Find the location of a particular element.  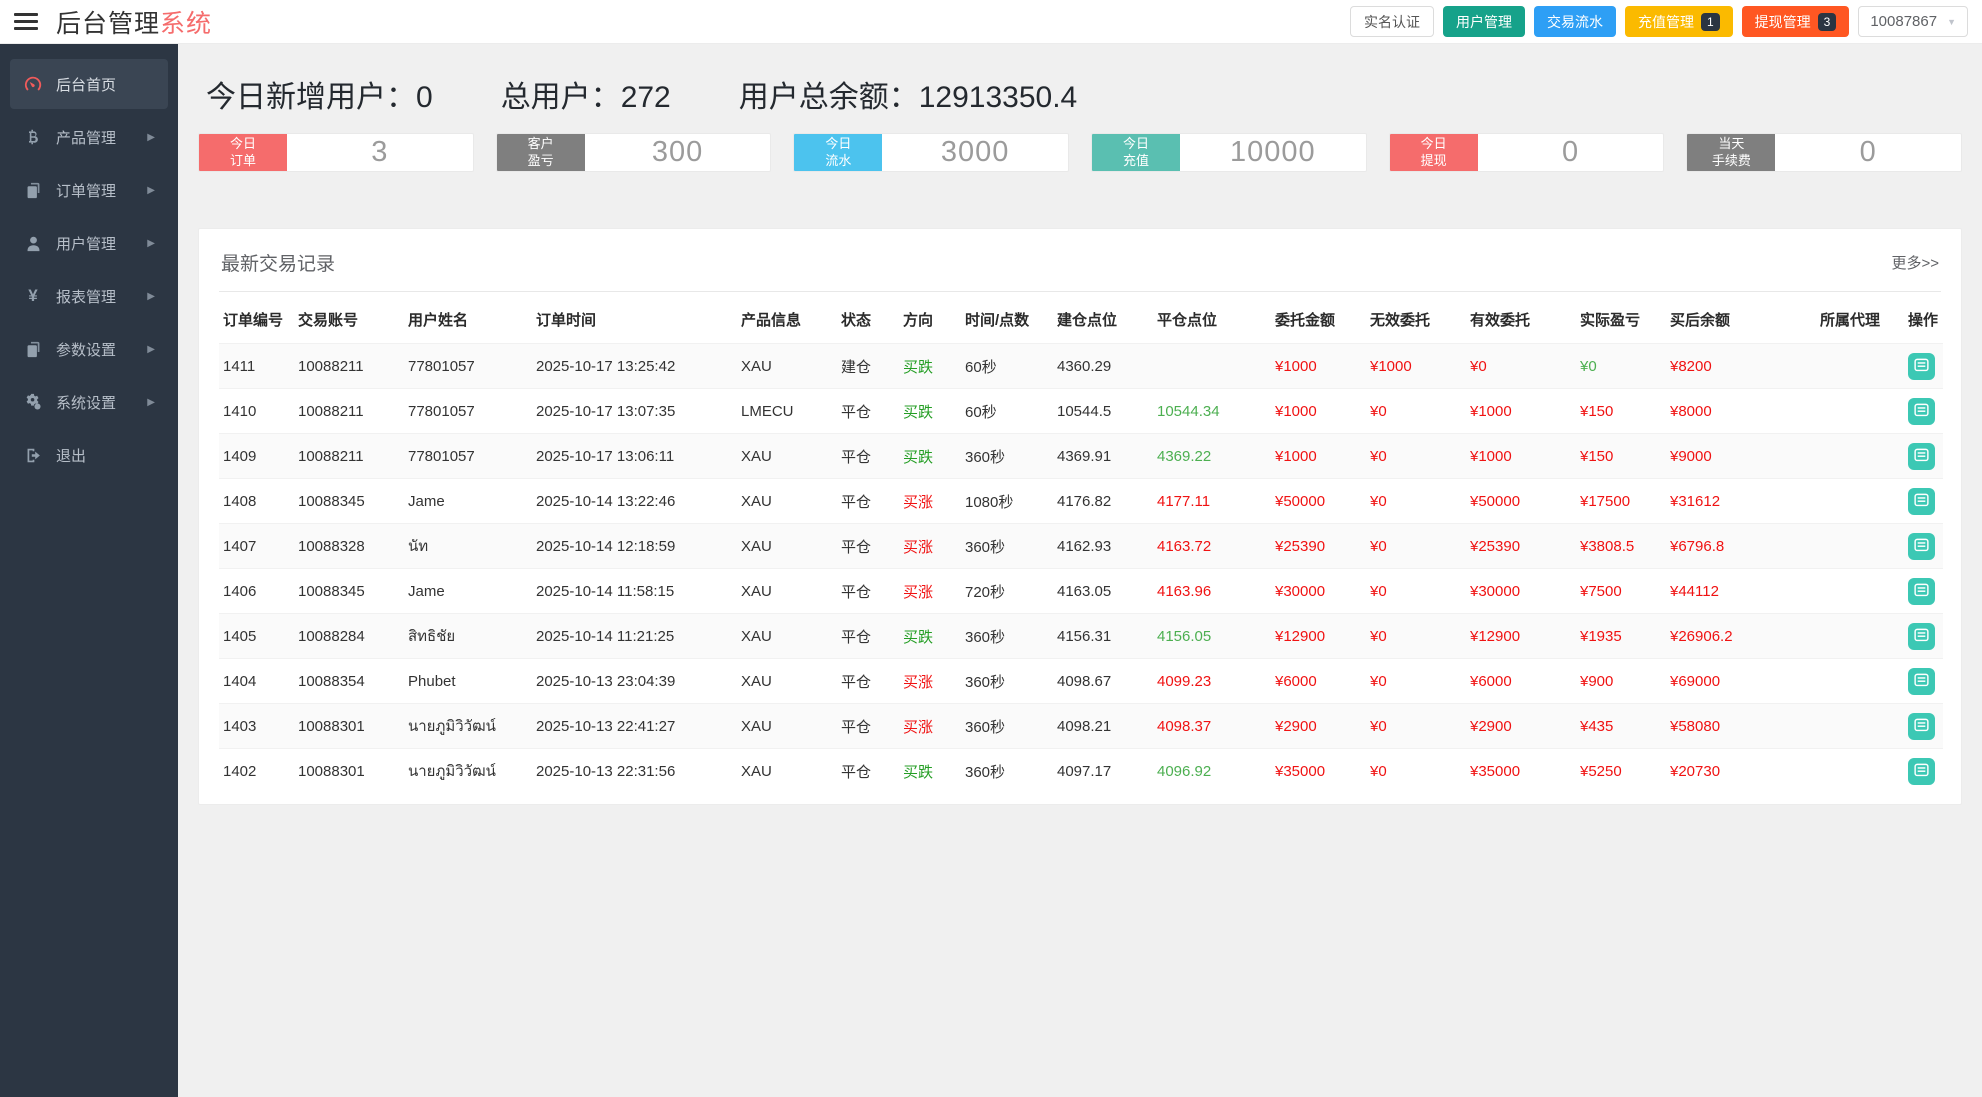

column-header: 订单时间 is located at coordinates (566, 320).